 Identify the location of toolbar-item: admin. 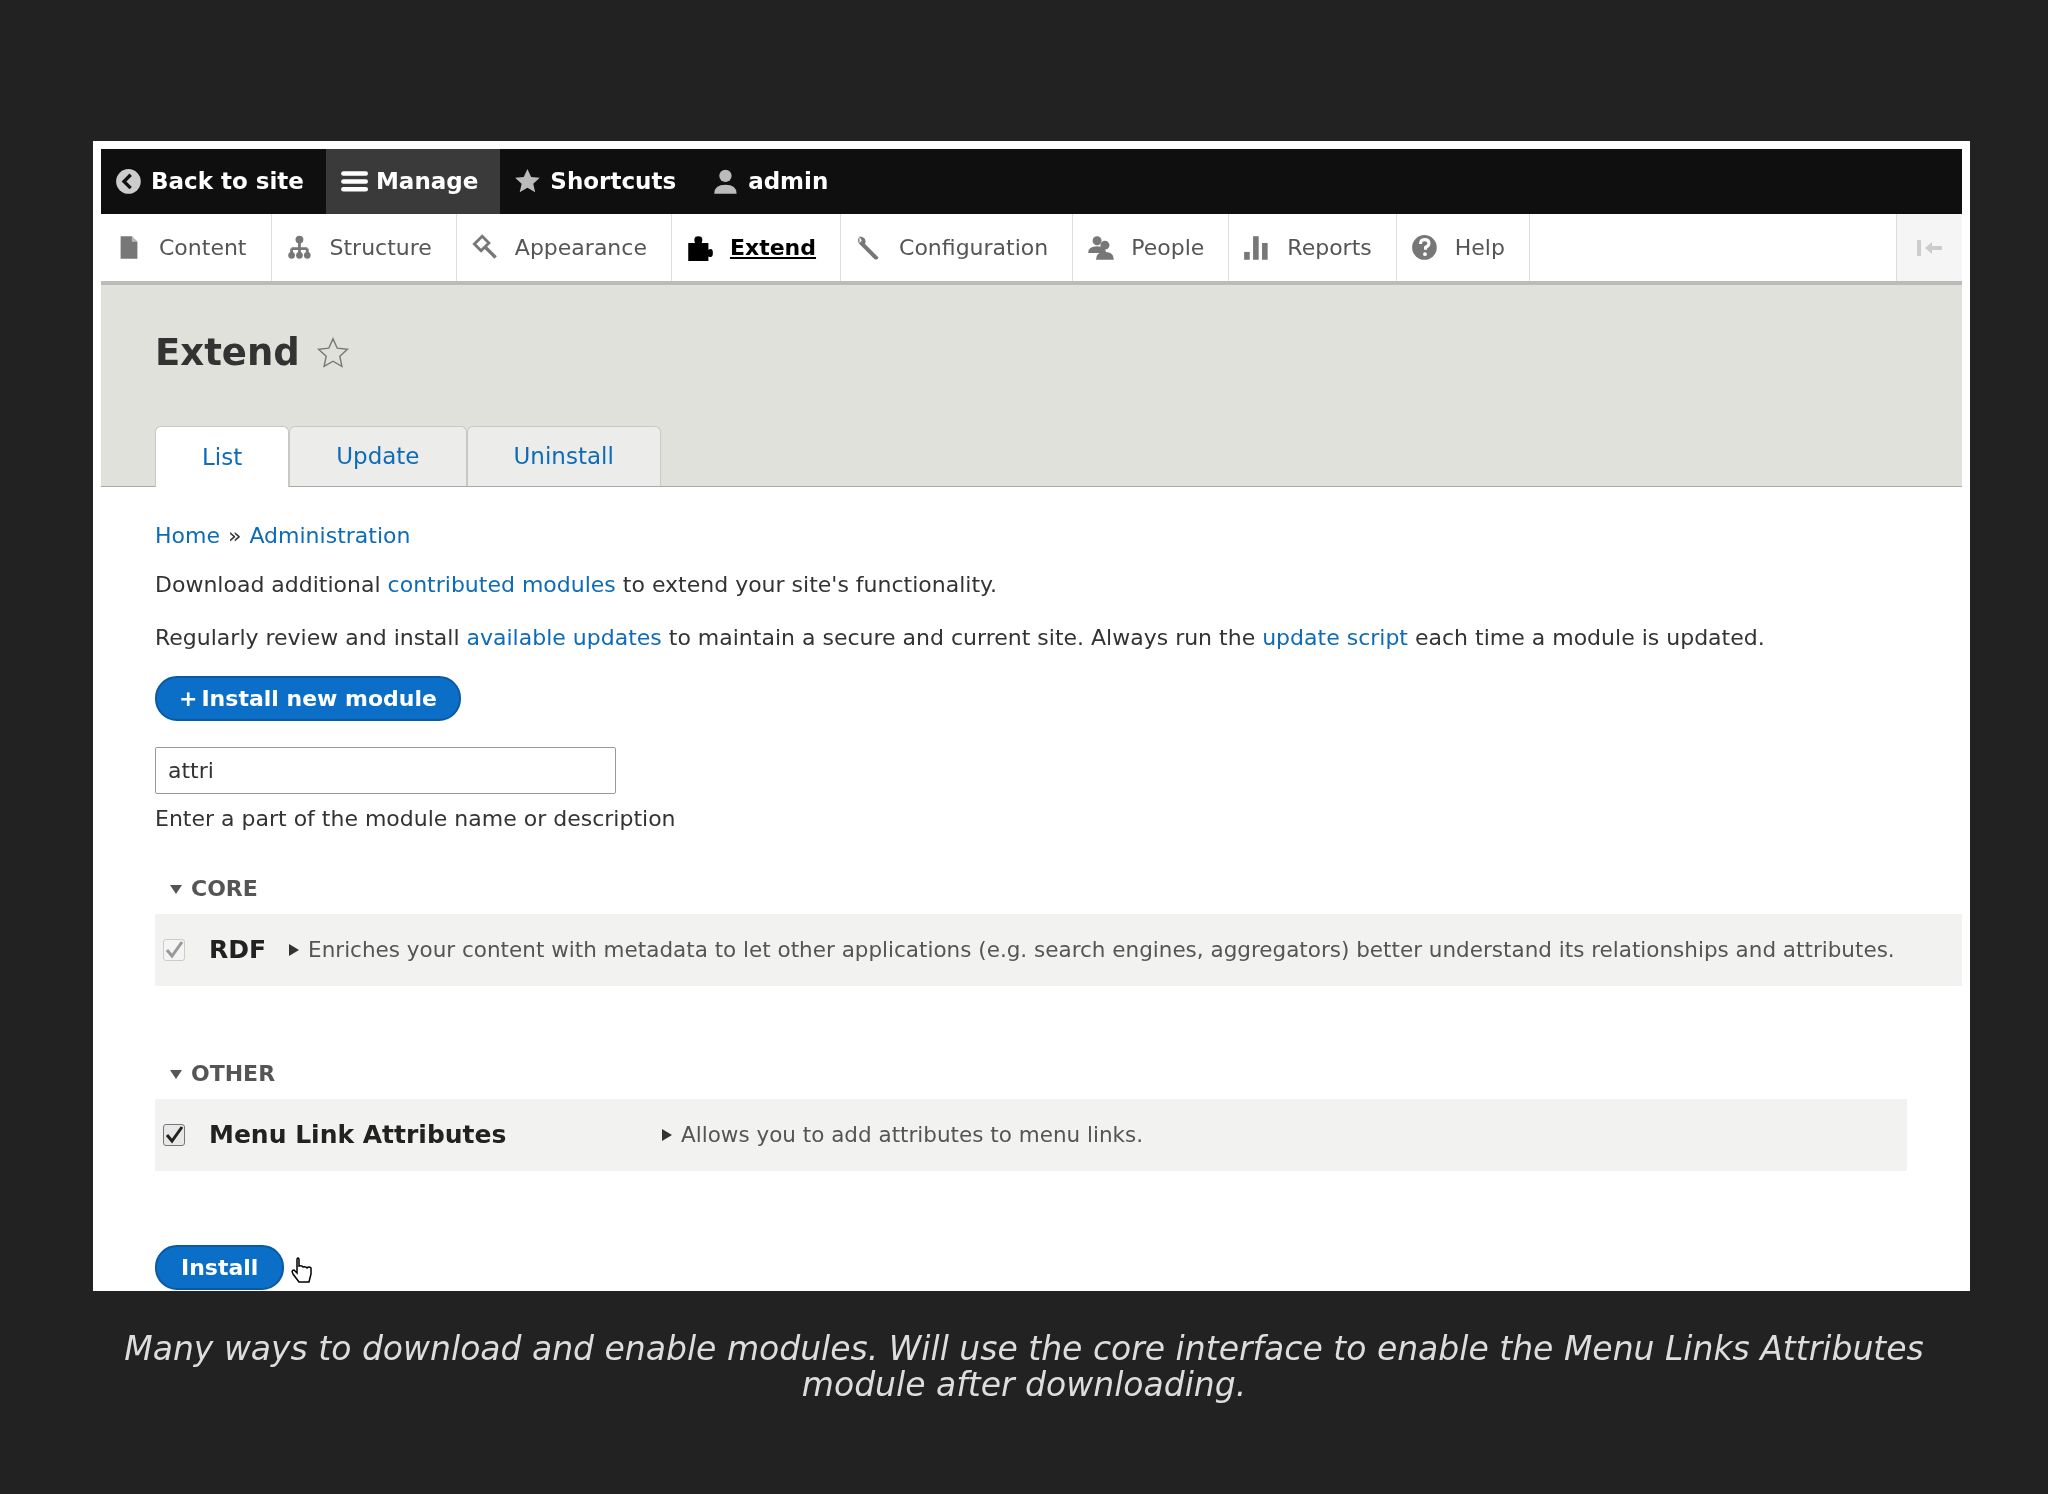
(774, 181).